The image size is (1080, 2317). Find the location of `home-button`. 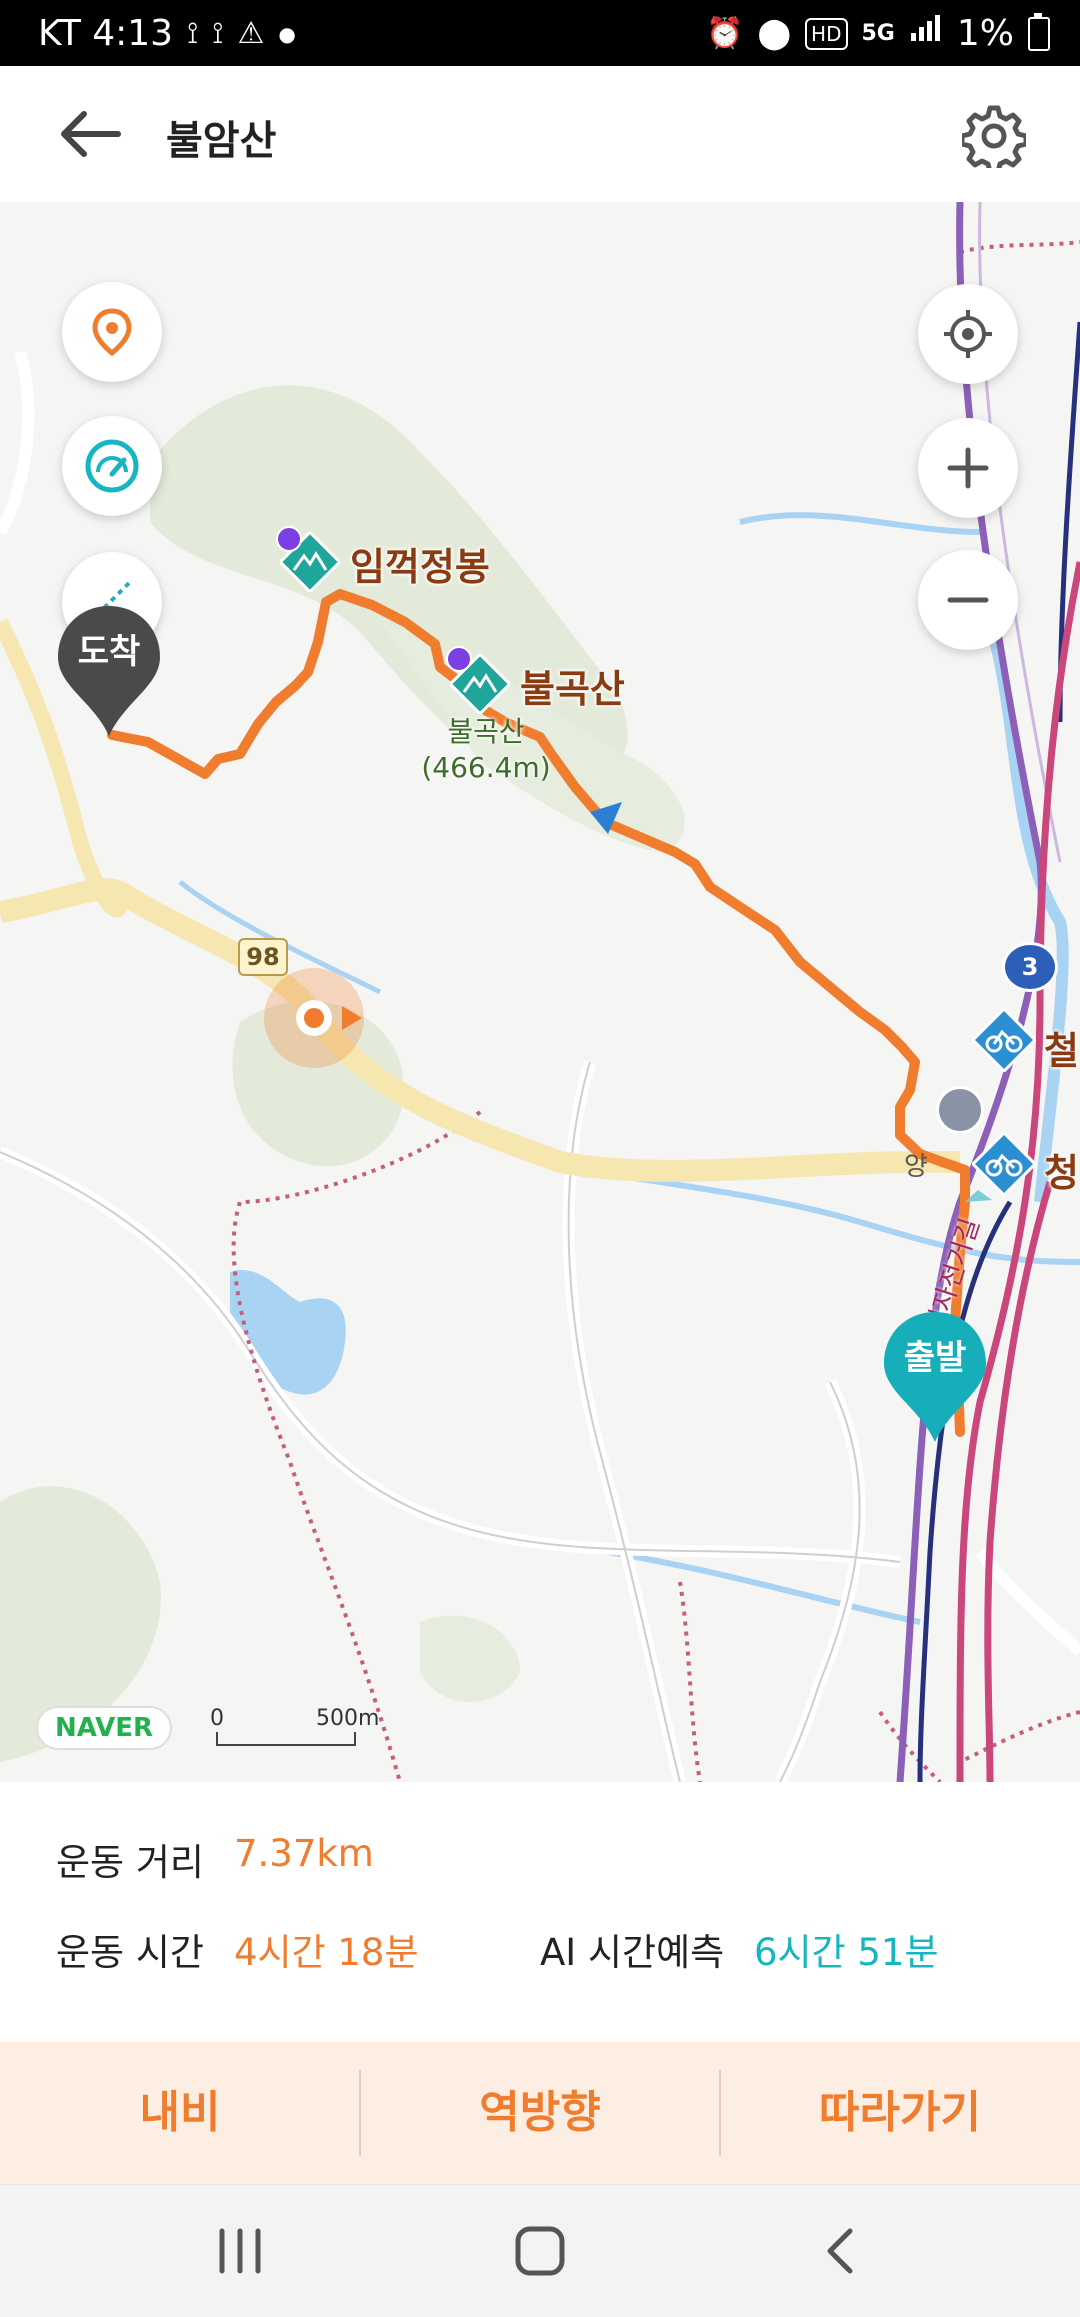

home-button is located at coordinates (540, 2251).